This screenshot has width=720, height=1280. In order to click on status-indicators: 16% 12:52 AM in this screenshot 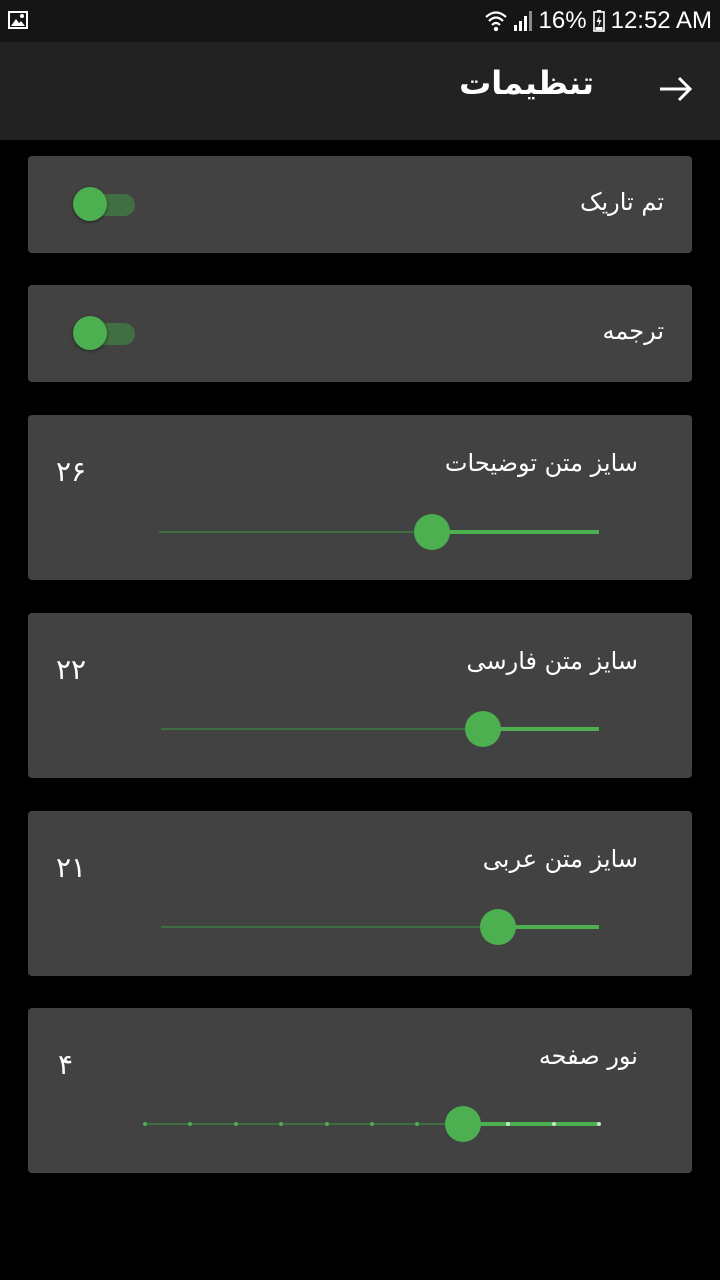, I will do `click(598, 21)`.